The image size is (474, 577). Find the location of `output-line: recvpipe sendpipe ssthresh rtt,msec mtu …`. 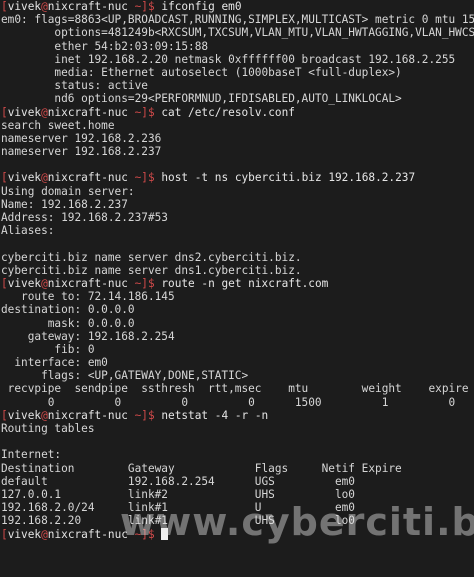

output-line: recvpipe sendpipe ssthresh rtt,msec mtu … is located at coordinates (235, 389).